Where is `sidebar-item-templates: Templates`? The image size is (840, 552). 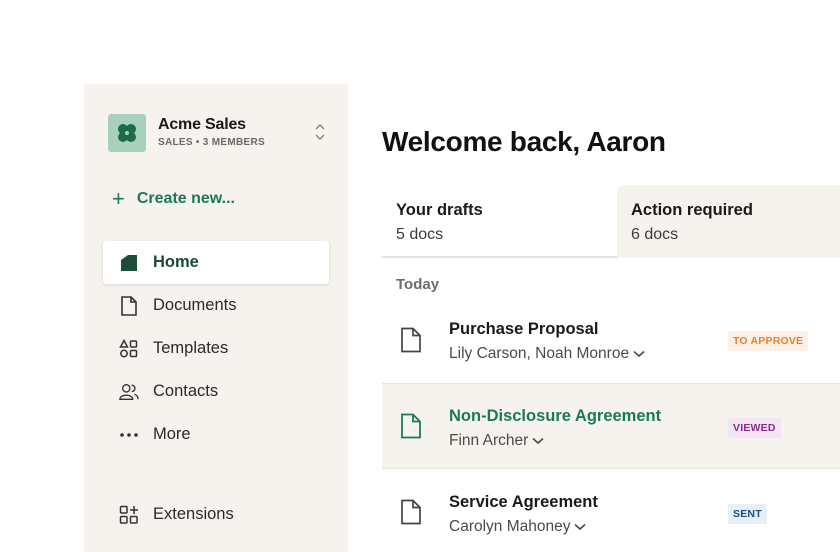 sidebar-item-templates: Templates is located at coordinates (216, 348).